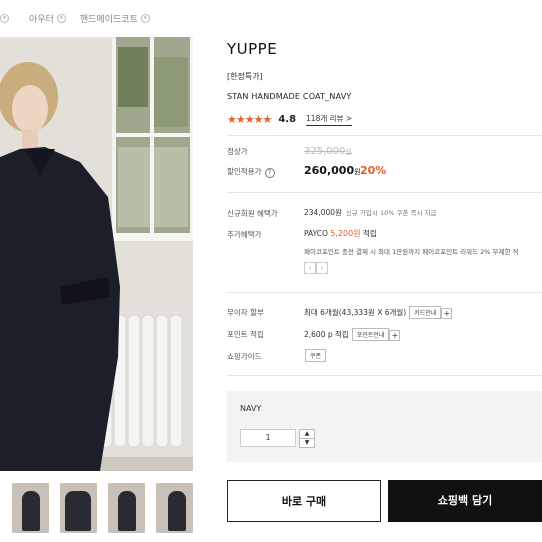  Describe the element at coordinates (304, 501) in the screenshot. I see `buy-now-button: 바로 구매` at that location.